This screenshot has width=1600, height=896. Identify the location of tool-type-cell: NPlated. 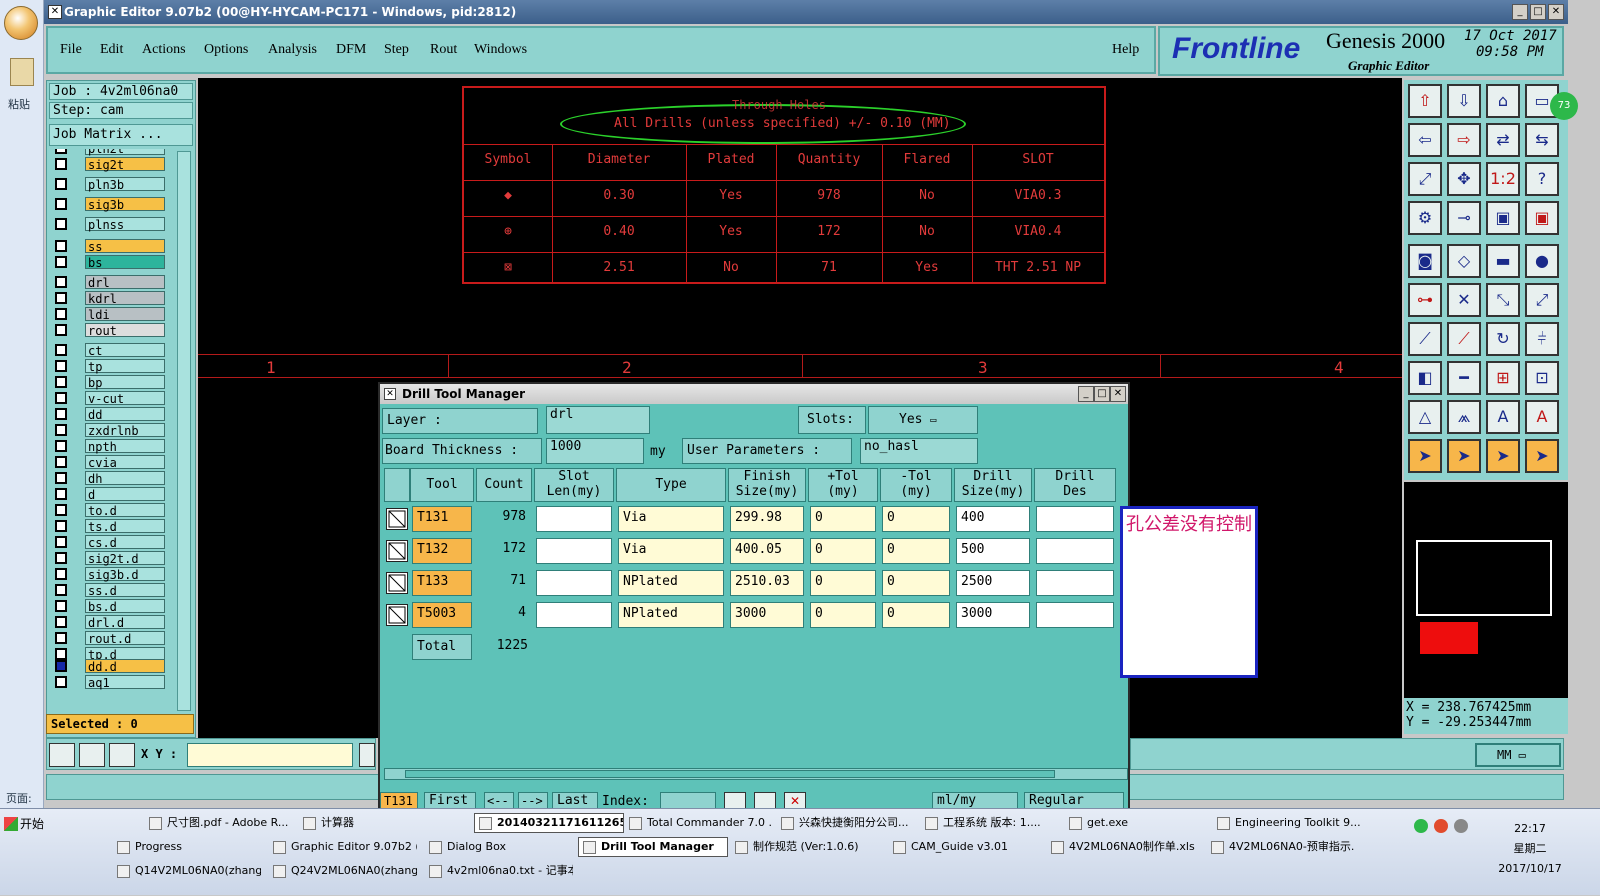
(671, 583).